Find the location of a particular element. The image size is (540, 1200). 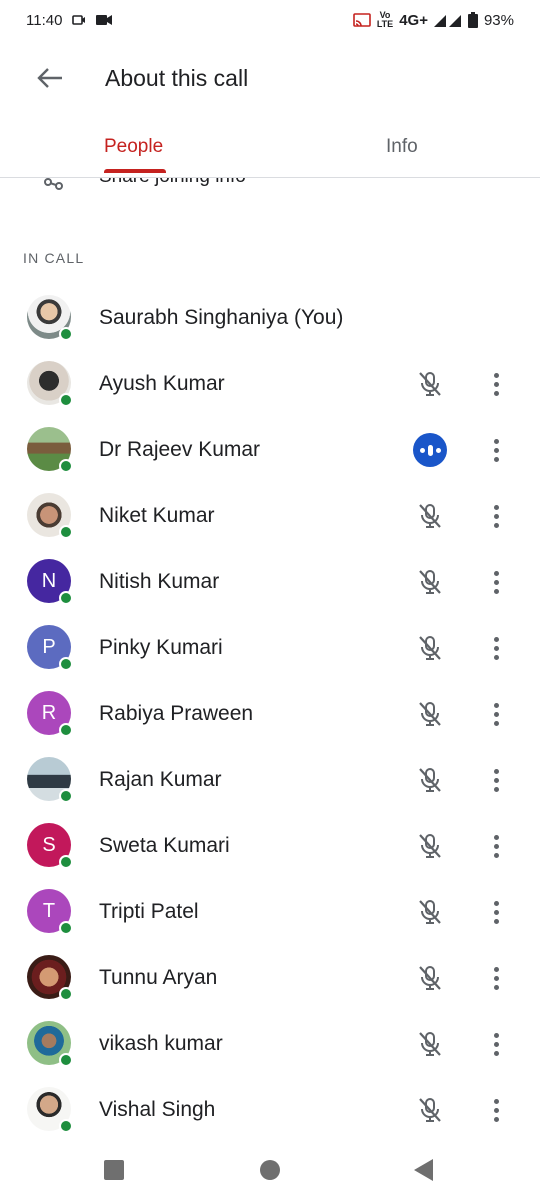

battery-level: 93% is located at coordinates (498, 20).